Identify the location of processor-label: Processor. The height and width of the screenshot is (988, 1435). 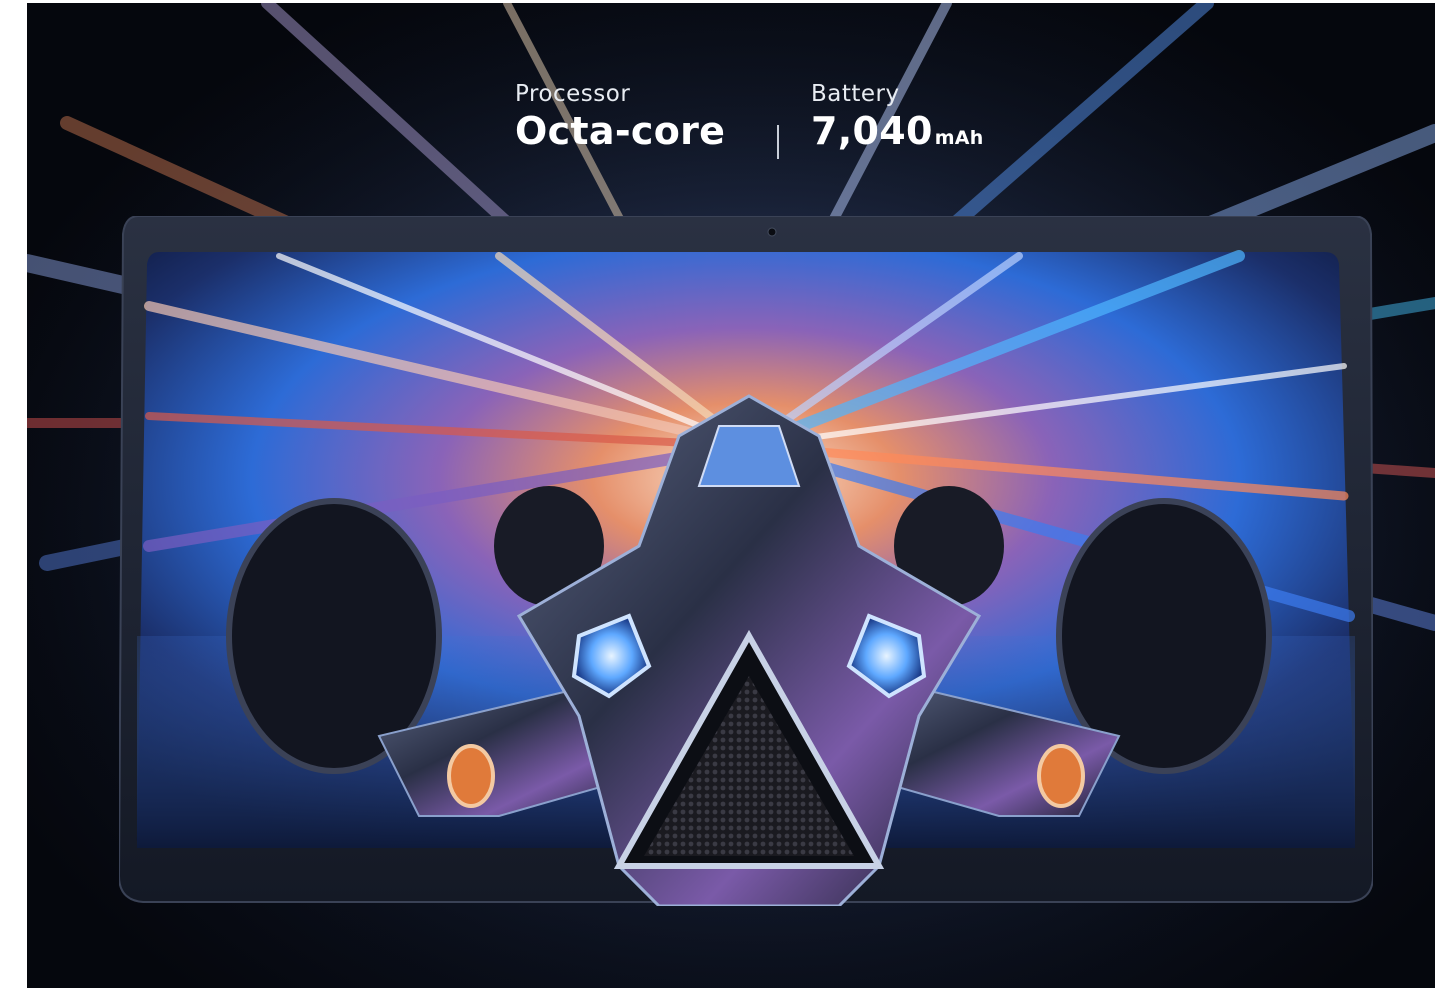
(573, 94).